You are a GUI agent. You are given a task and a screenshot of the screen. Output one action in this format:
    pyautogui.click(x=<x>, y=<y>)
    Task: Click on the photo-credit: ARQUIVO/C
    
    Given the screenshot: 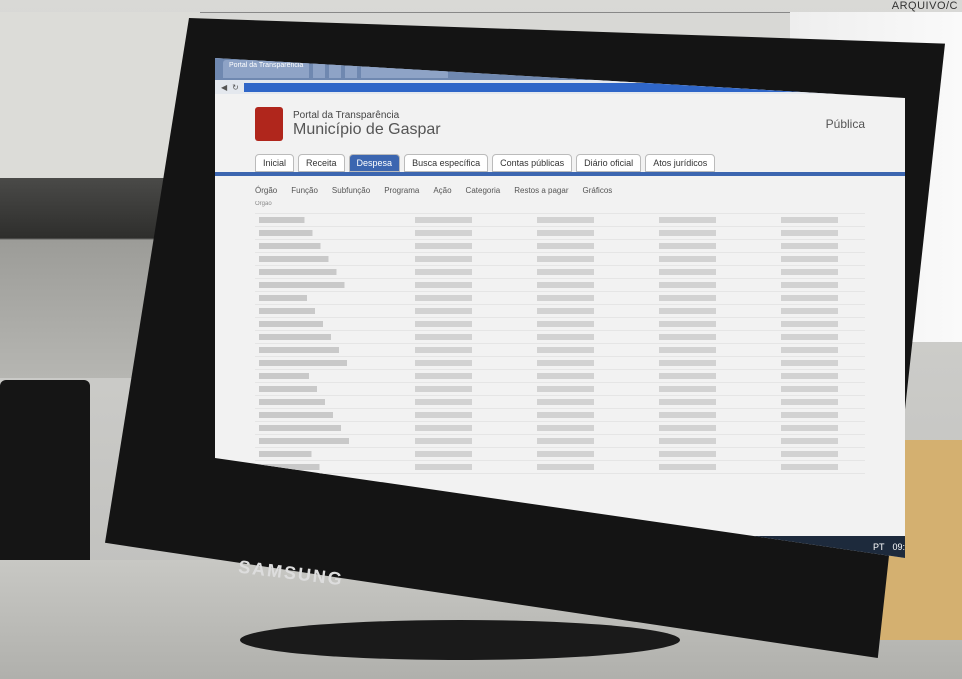 What is the action you would take?
    pyautogui.click(x=924, y=6)
    